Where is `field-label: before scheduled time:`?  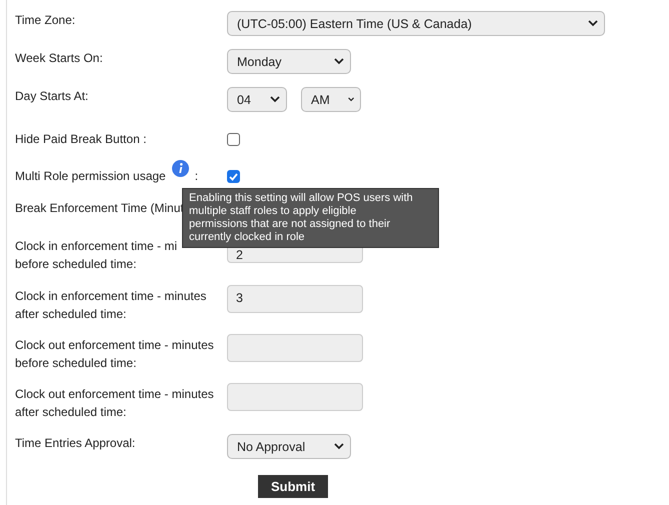
field-label: before scheduled time: is located at coordinates (75, 264).